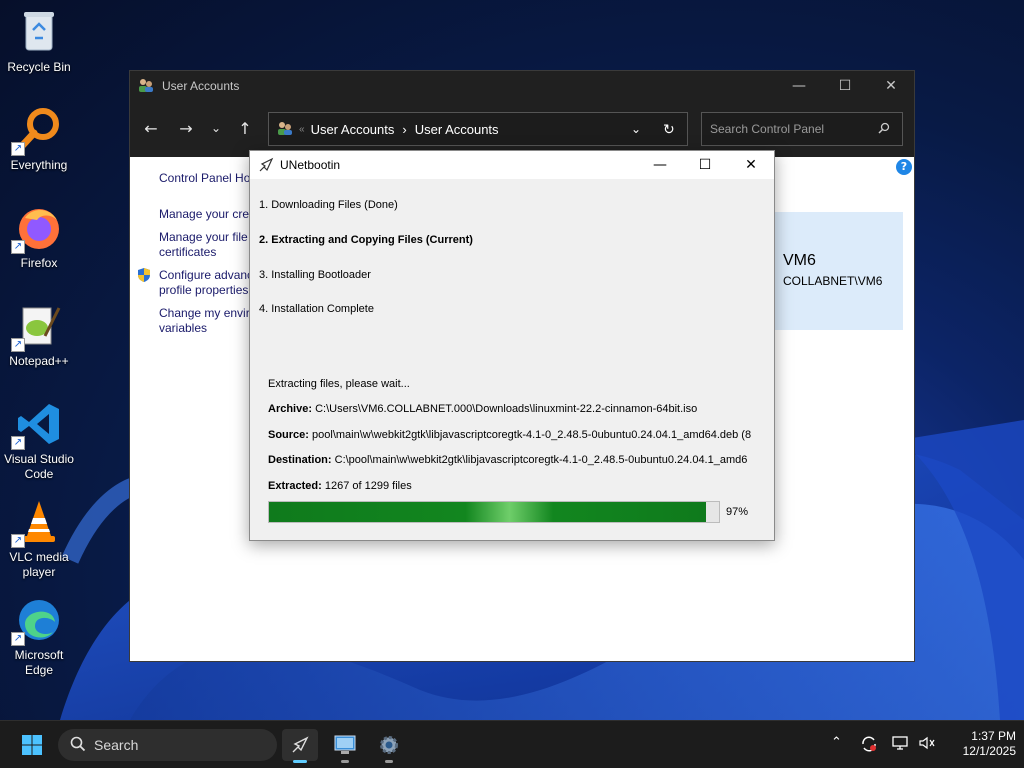  Describe the element at coordinates (39, 564) in the screenshot. I see `desktop-icon-label: VLC media player` at that location.